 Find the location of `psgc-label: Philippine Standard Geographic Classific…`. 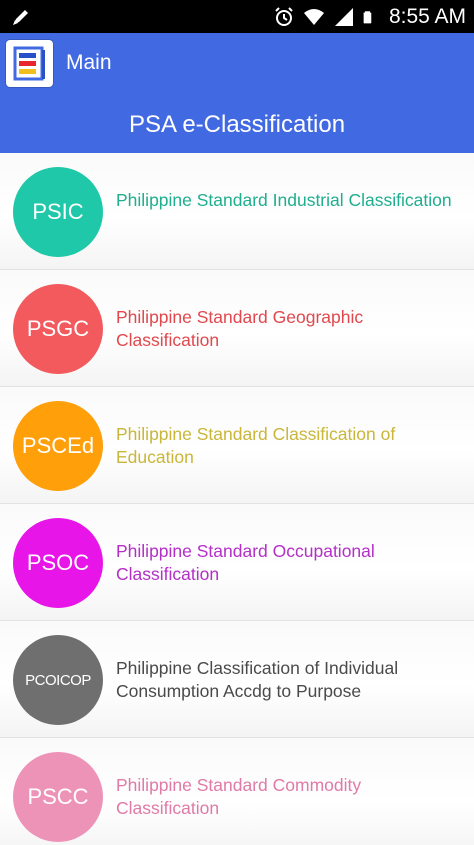

psgc-label: Philippine Standard Geographic Classific… is located at coordinates (240, 328).